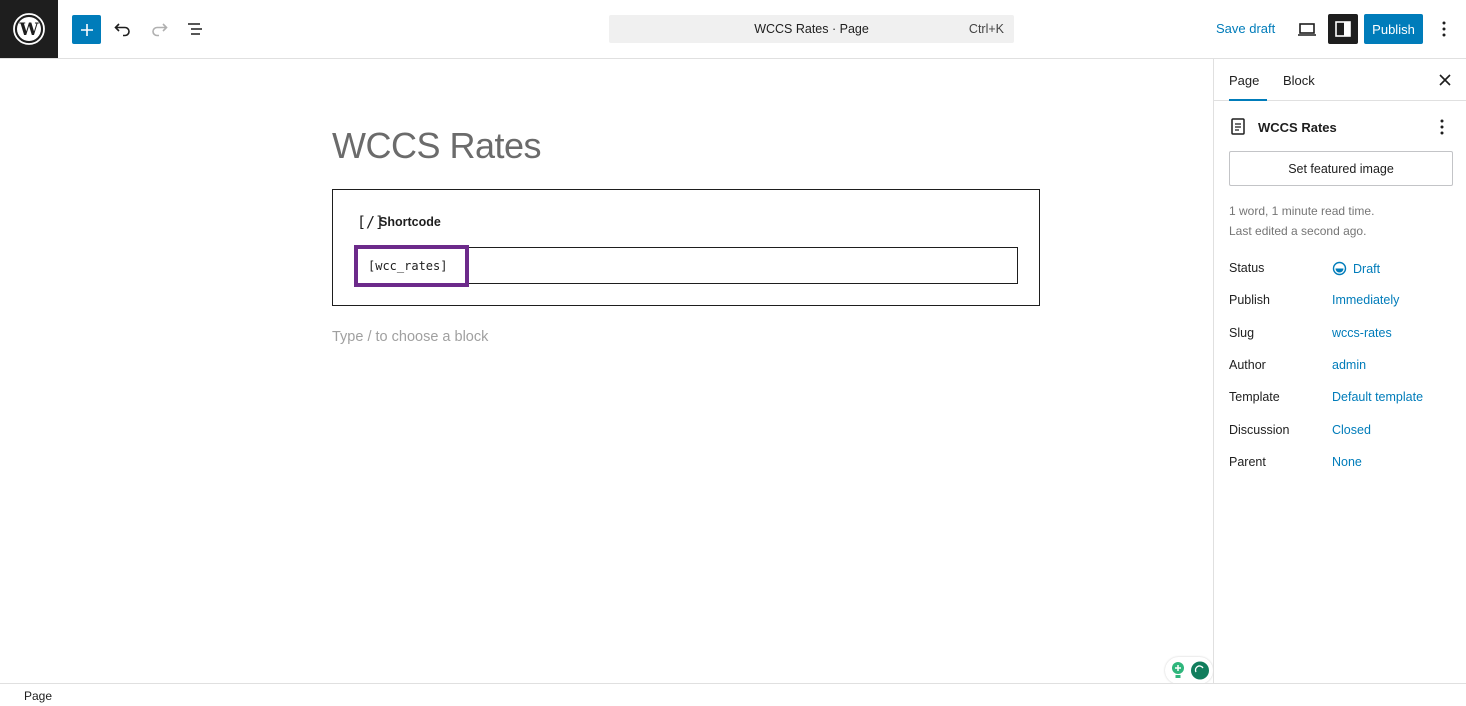 The image size is (1466, 706). Describe the element at coordinates (1298, 231) in the screenshot. I see `last-edited: Last edited a second ago.` at that location.